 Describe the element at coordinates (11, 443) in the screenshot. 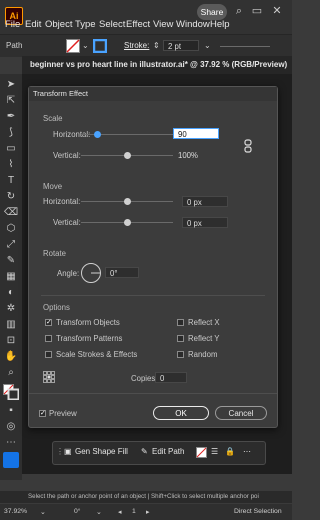

I see `more-tools-icon: ⋯` at that location.